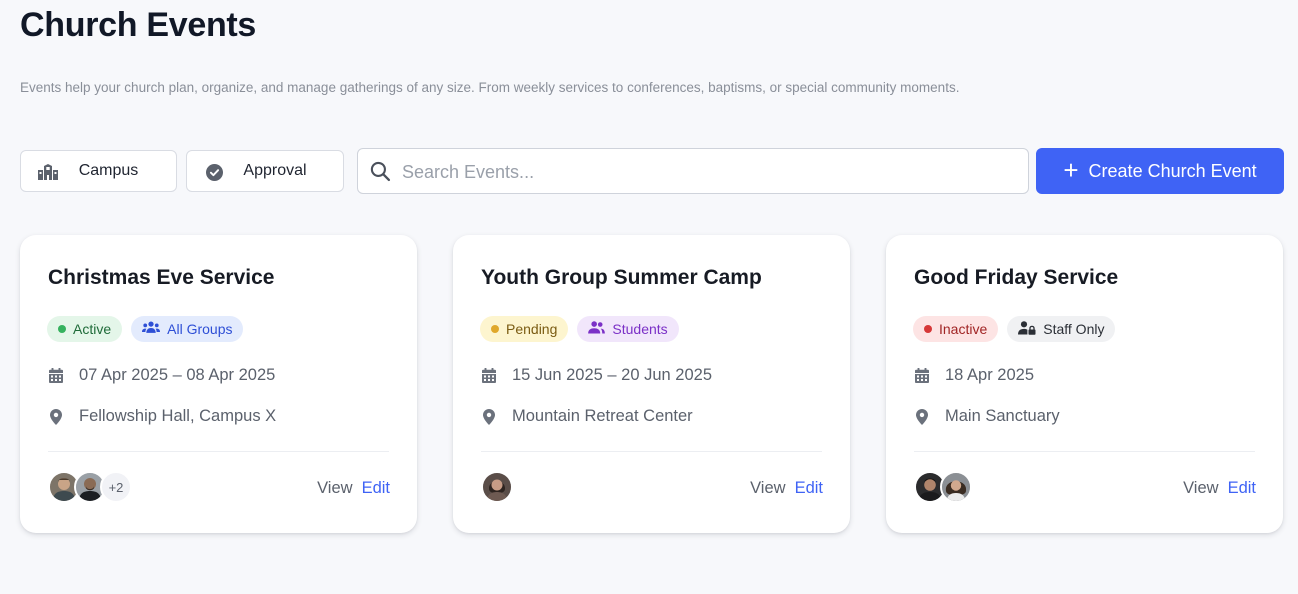  Describe the element at coordinates (621, 277) in the screenshot. I see `event-title: Youth Group Summer Camp` at that location.